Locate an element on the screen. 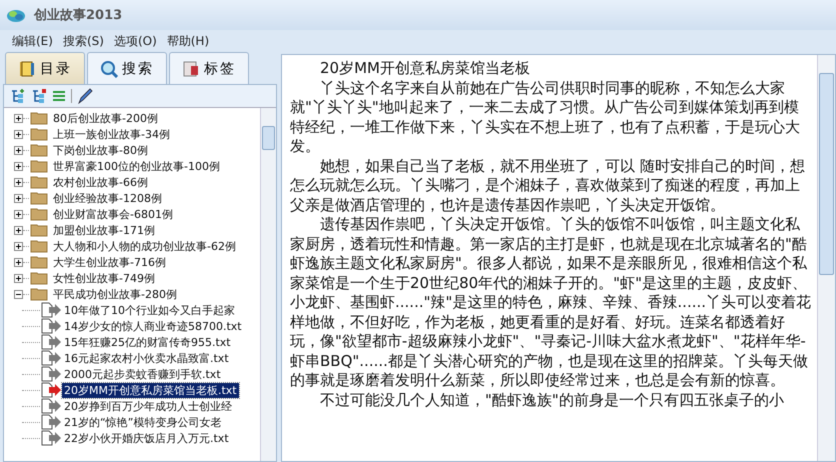  list-icon is located at coordinates (59, 96).